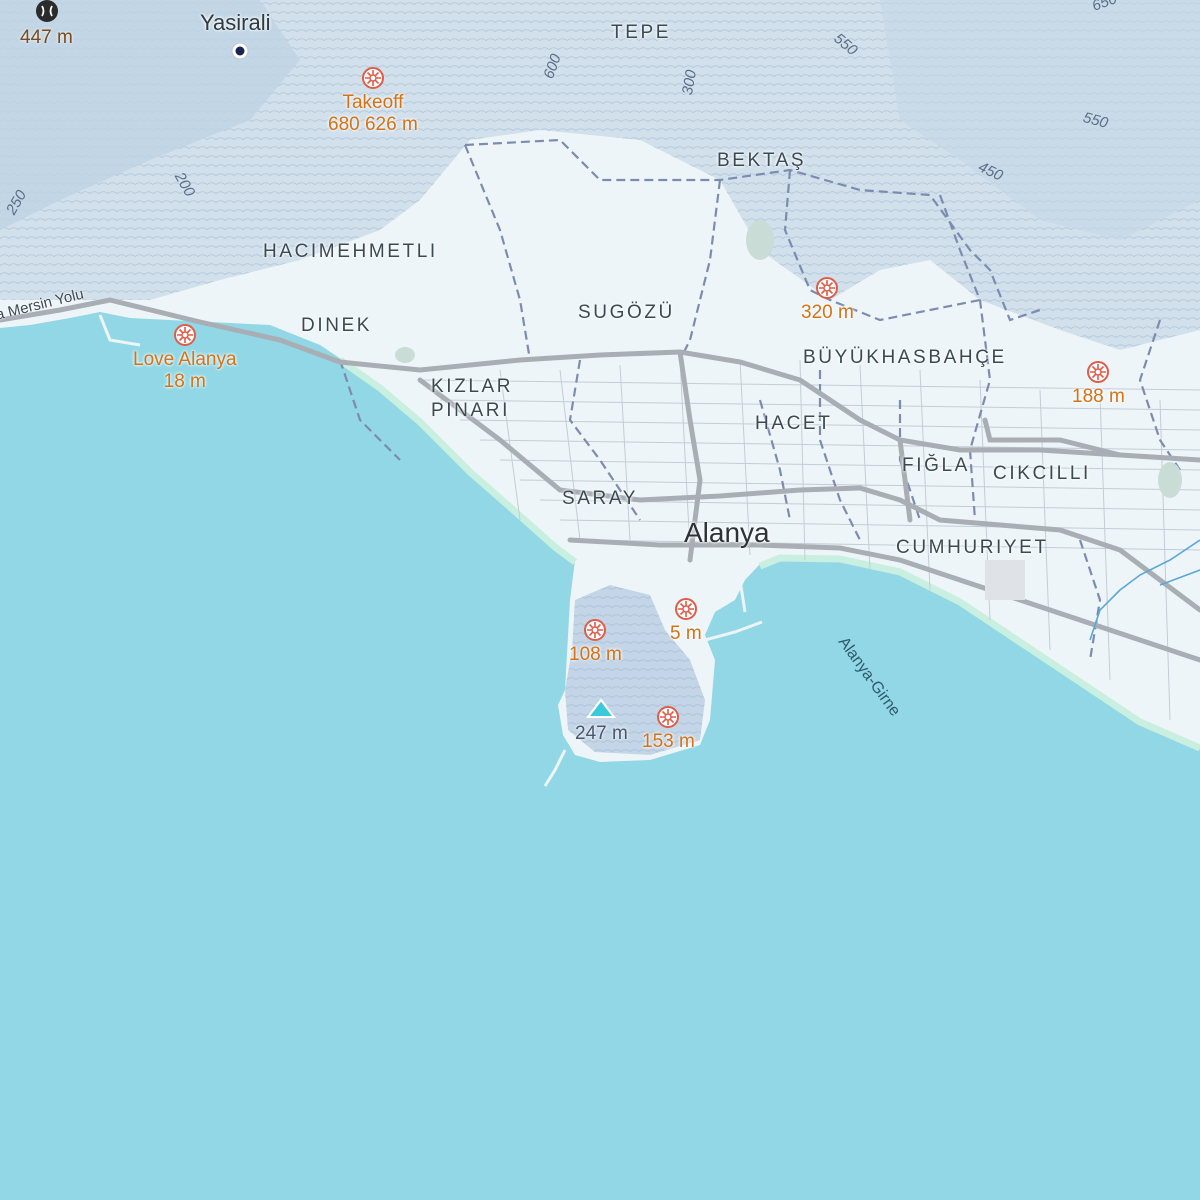 The width and height of the screenshot is (1200, 1200). What do you see at coordinates (936, 465) in the screenshot?
I see `district-figla: FIĞLA` at bounding box center [936, 465].